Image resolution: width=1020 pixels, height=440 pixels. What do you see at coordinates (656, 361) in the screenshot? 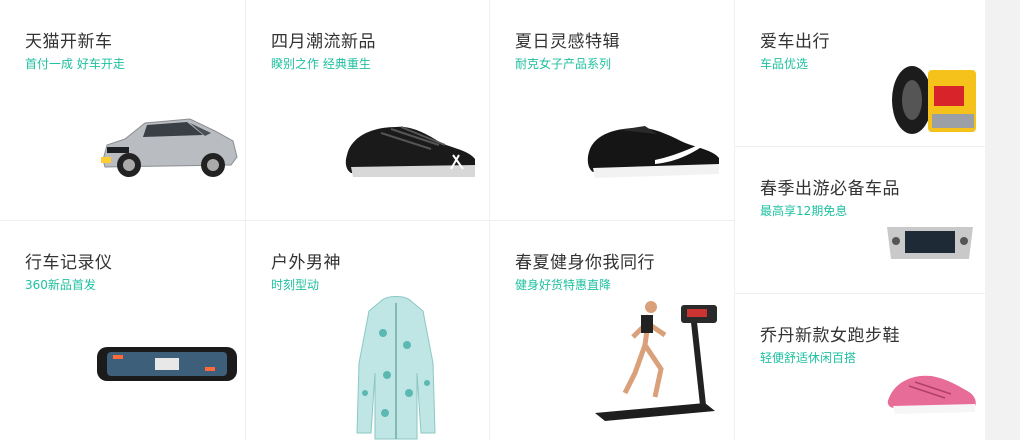
I see `treadmill-image` at bounding box center [656, 361].